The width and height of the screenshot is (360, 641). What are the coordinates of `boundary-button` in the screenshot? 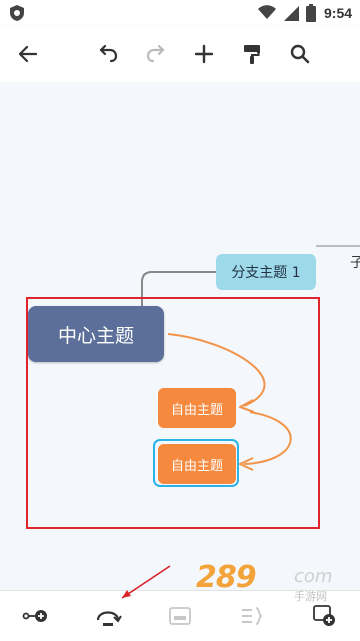 It's located at (252, 616).